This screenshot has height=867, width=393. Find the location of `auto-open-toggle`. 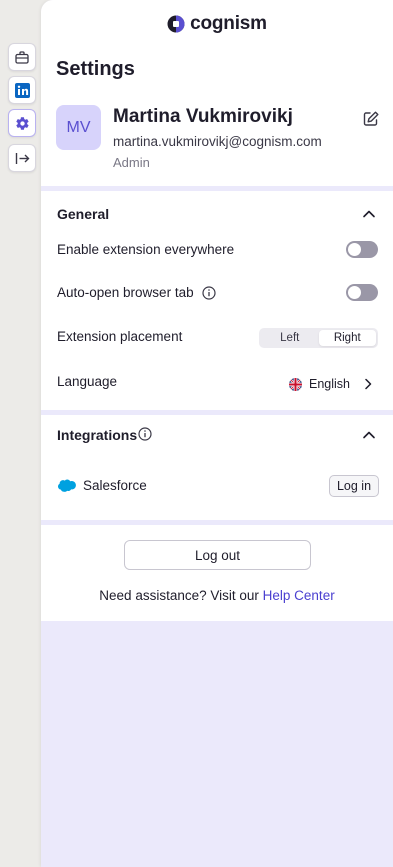

auto-open-toggle is located at coordinates (362, 292).